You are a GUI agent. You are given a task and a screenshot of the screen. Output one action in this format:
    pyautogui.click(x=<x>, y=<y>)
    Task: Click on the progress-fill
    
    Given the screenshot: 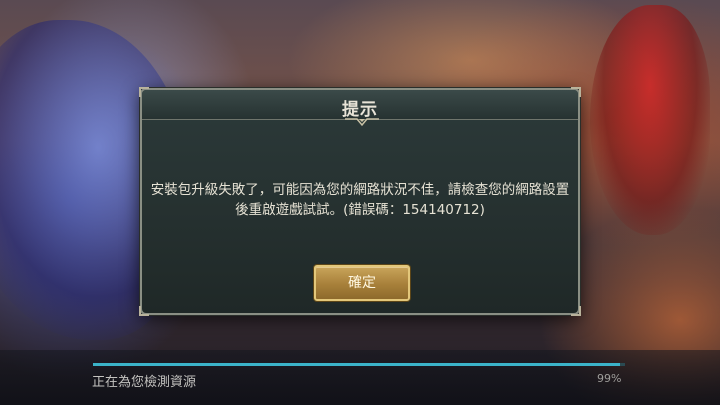 What is the action you would take?
    pyautogui.click(x=356, y=364)
    